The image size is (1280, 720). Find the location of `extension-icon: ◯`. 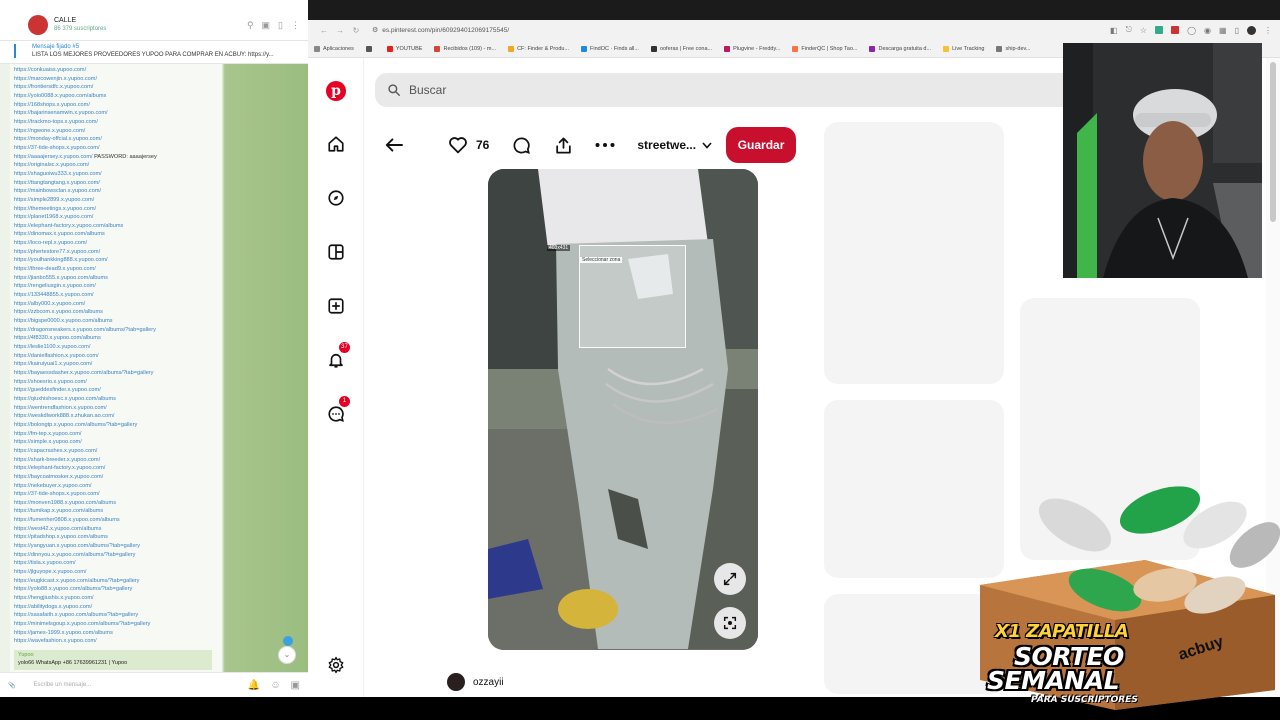

extension-icon: ◯ is located at coordinates (1191, 30).